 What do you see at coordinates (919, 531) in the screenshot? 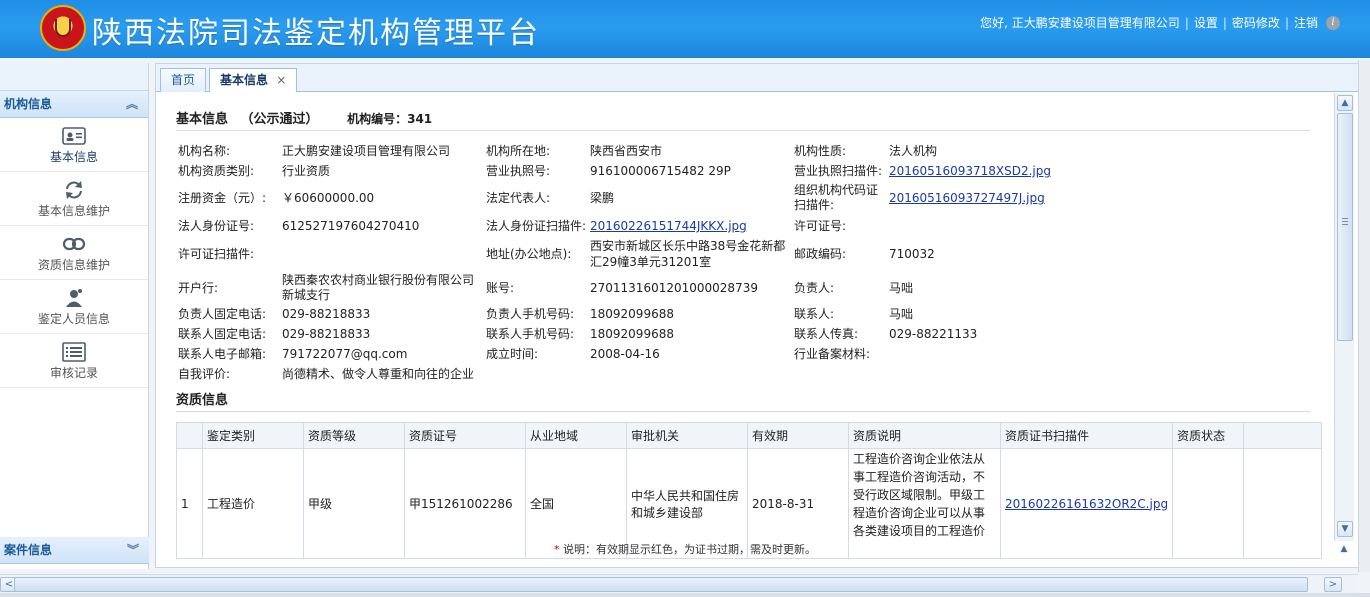
I see `description-line: 各类建设项目的工程造价` at bounding box center [919, 531].